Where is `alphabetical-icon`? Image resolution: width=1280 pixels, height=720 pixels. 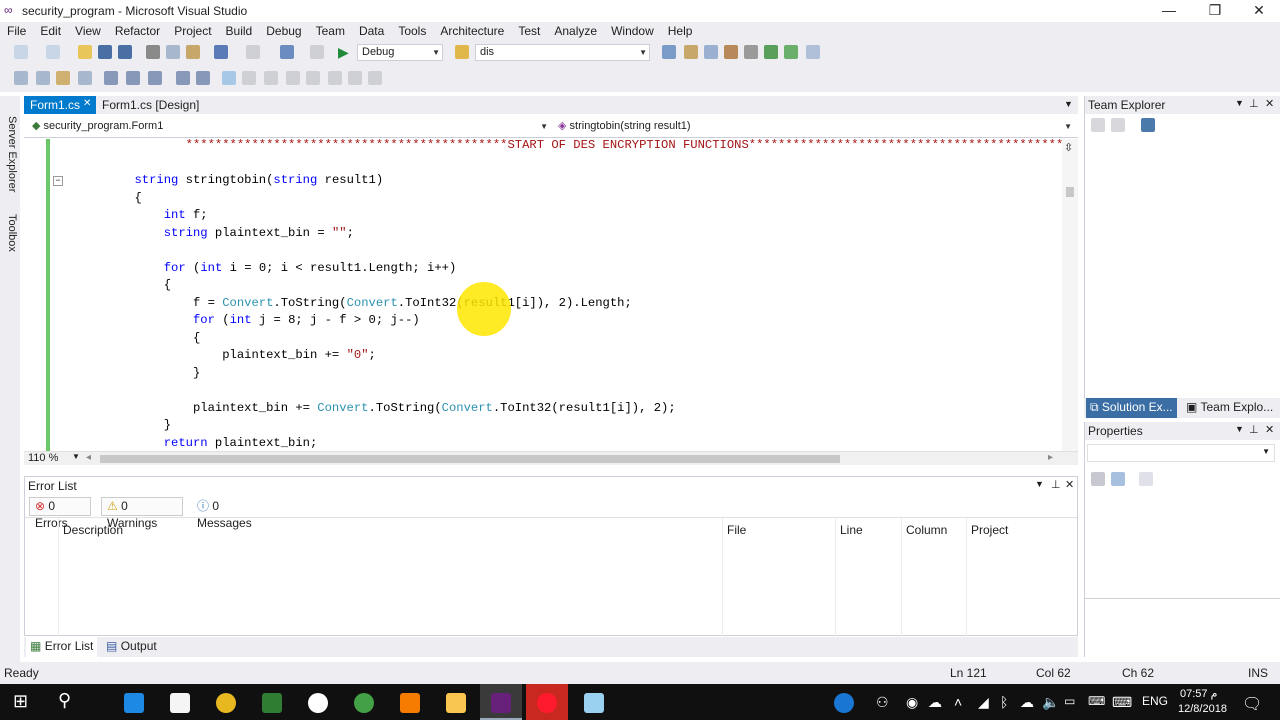
alphabetical-icon is located at coordinates (1118, 479).